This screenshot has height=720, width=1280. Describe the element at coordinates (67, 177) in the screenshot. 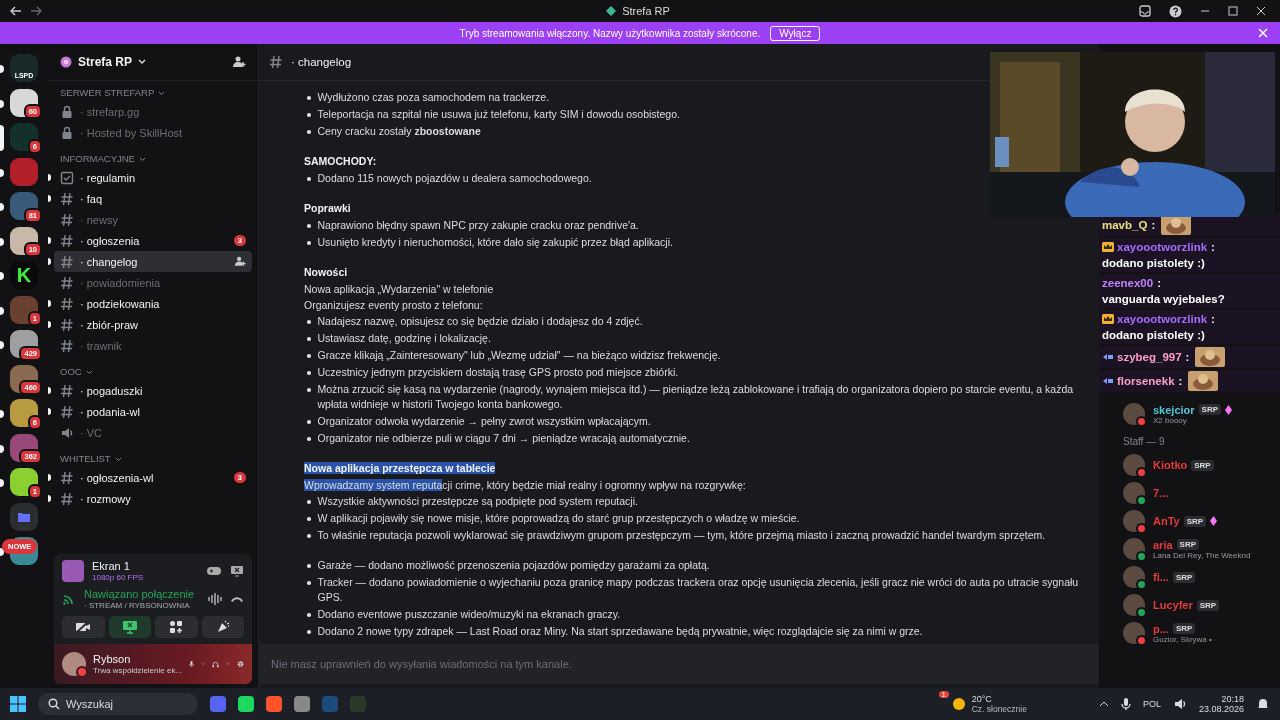

I see `checklist-icon` at that location.